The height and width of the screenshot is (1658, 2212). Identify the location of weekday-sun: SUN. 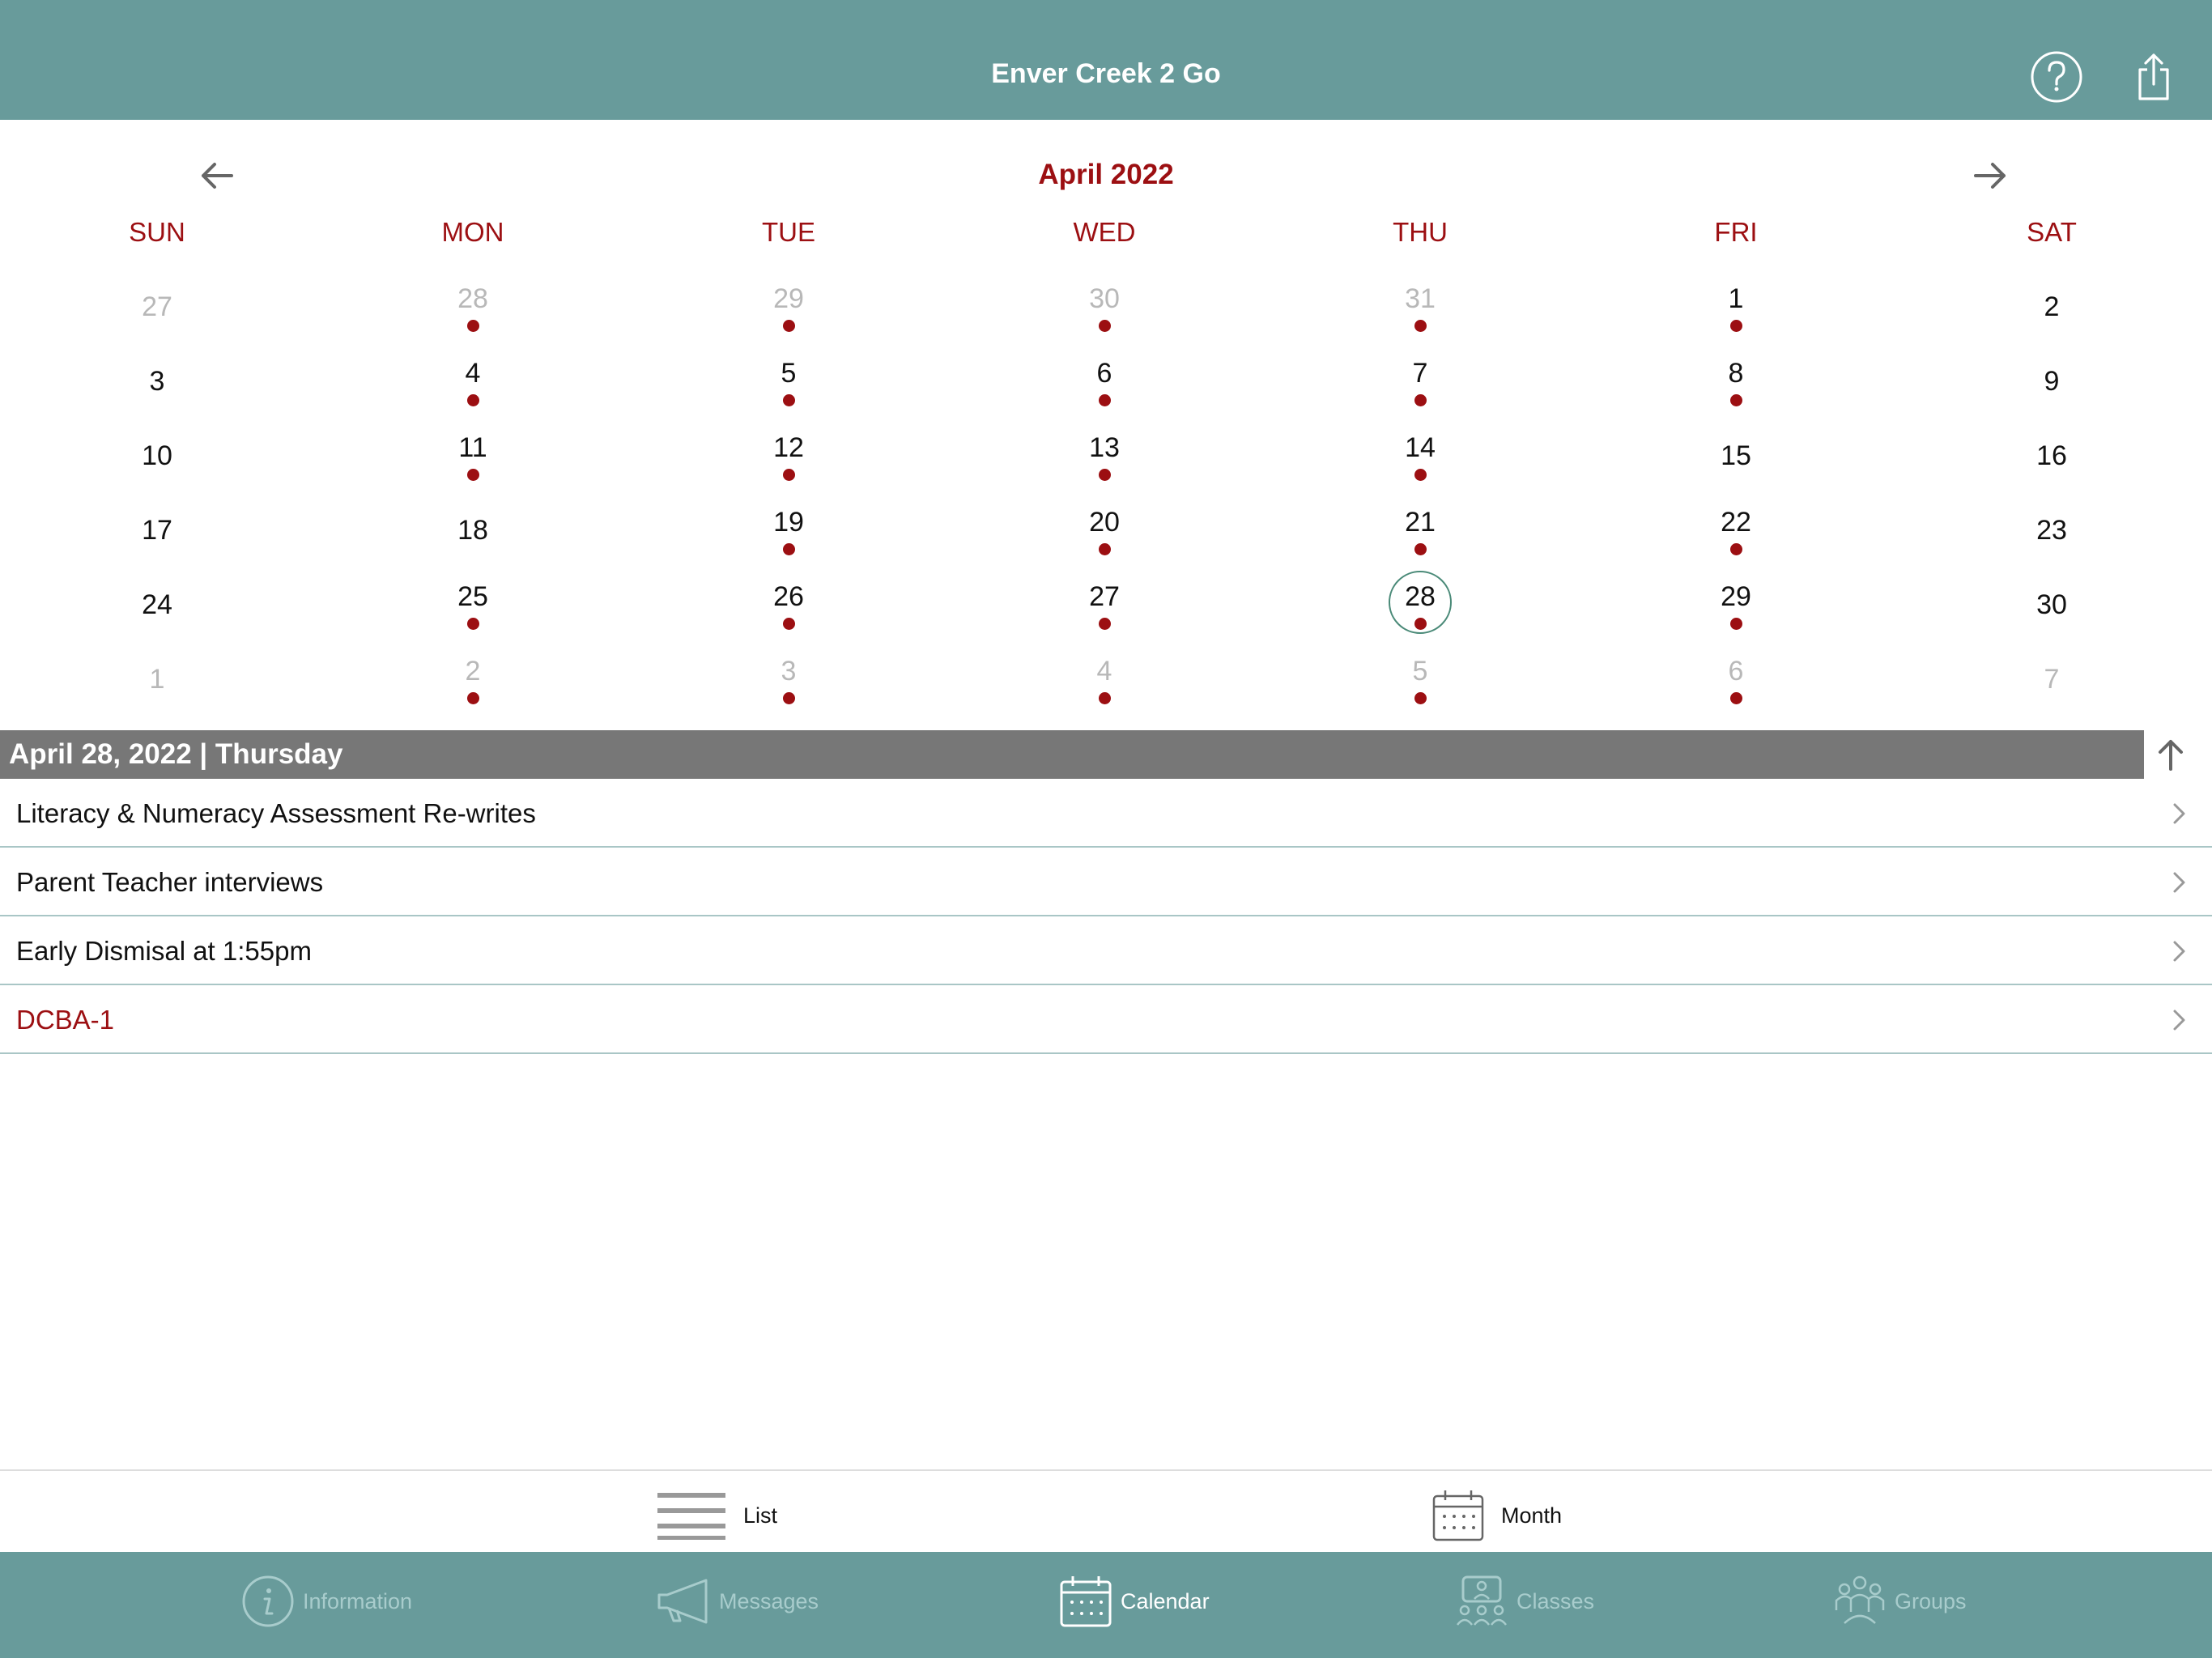
(157, 232).